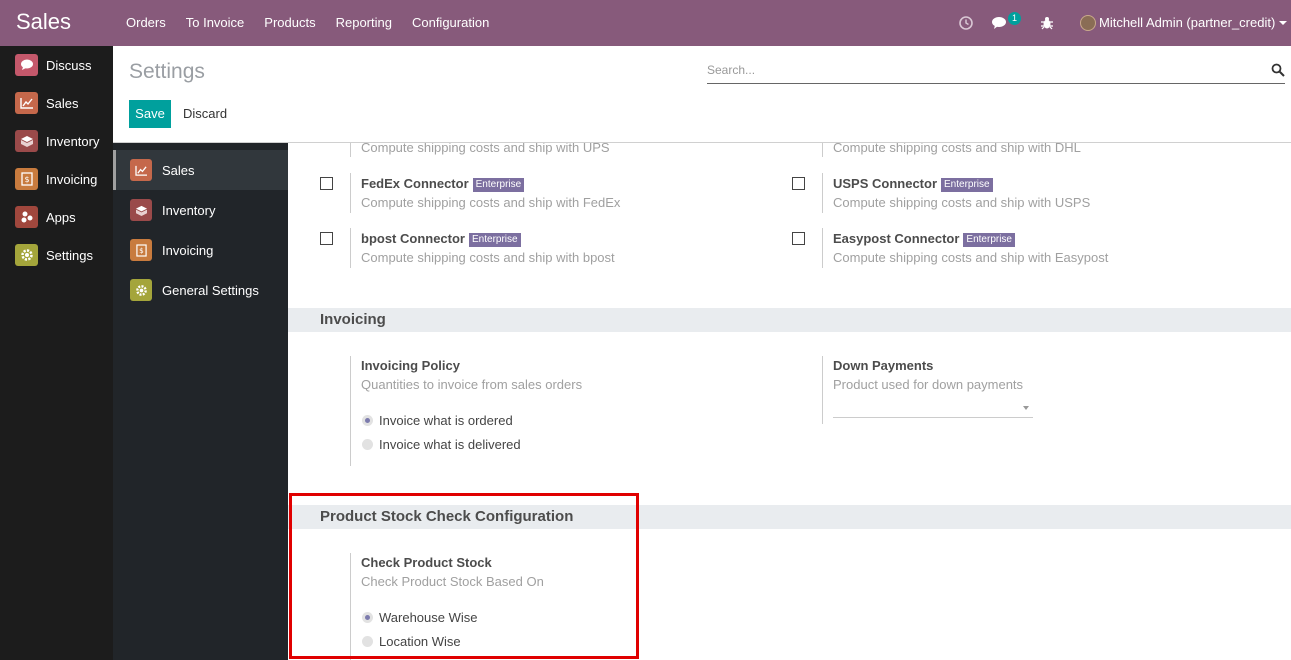 The width and height of the screenshot is (1291, 660). Describe the element at coordinates (43, 22) in the screenshot. I see `app-title: Sales` at that location.